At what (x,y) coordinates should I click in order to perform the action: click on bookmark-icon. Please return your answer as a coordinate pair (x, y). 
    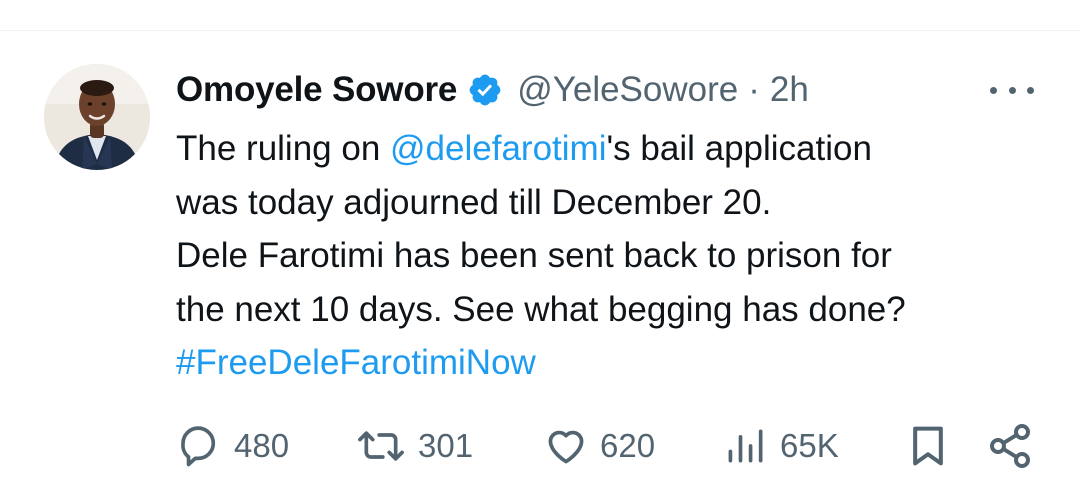
    Looking at the image, I should click on (928, 446).